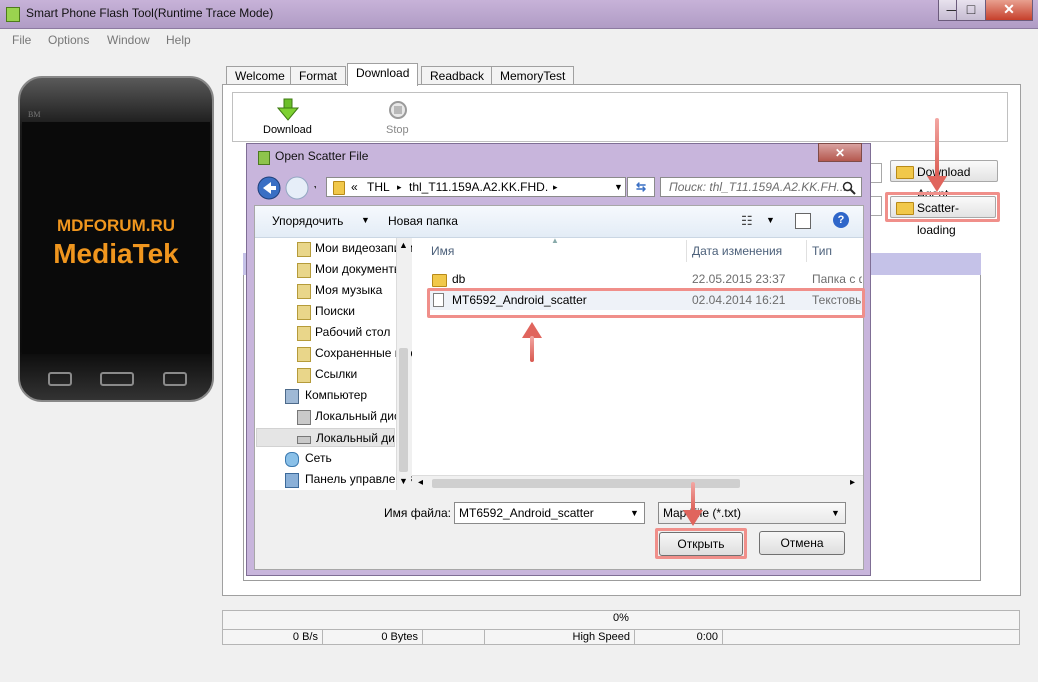 The image size is (1038, 682). What do you see at coordinates (60, 379) in the screenshot?
I see `menu-key-icon` at bounding box center [60, 379].